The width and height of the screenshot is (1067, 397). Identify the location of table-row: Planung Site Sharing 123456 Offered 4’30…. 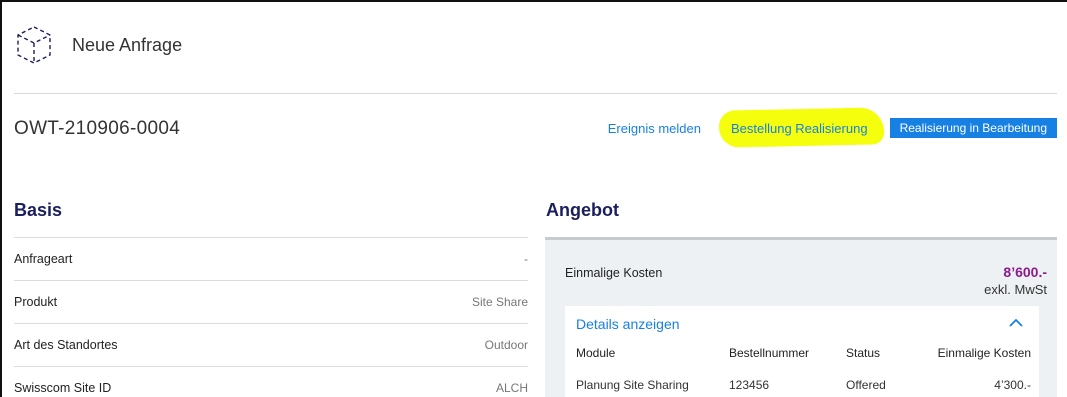
(803, 385).